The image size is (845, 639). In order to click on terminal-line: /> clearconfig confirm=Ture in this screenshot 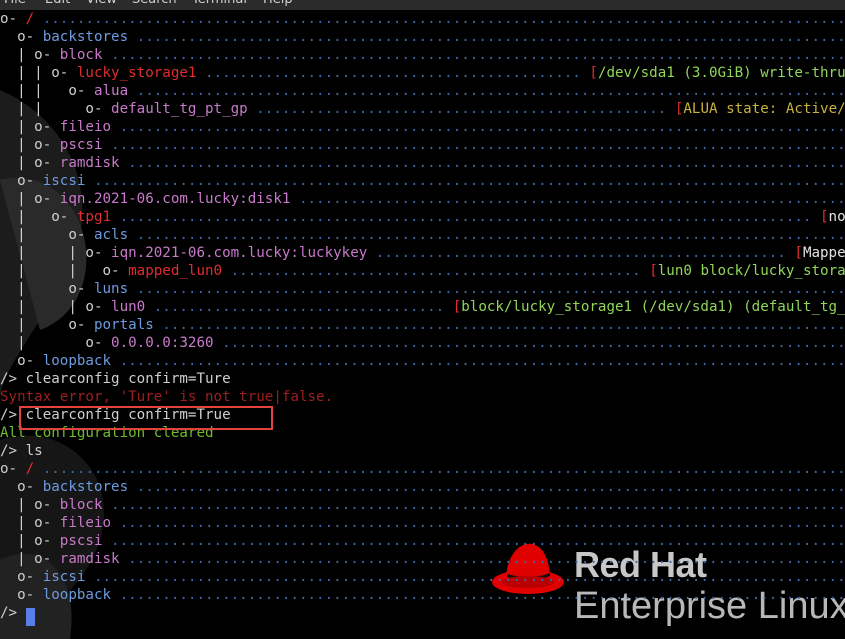, I will do `click(115, 379)`.